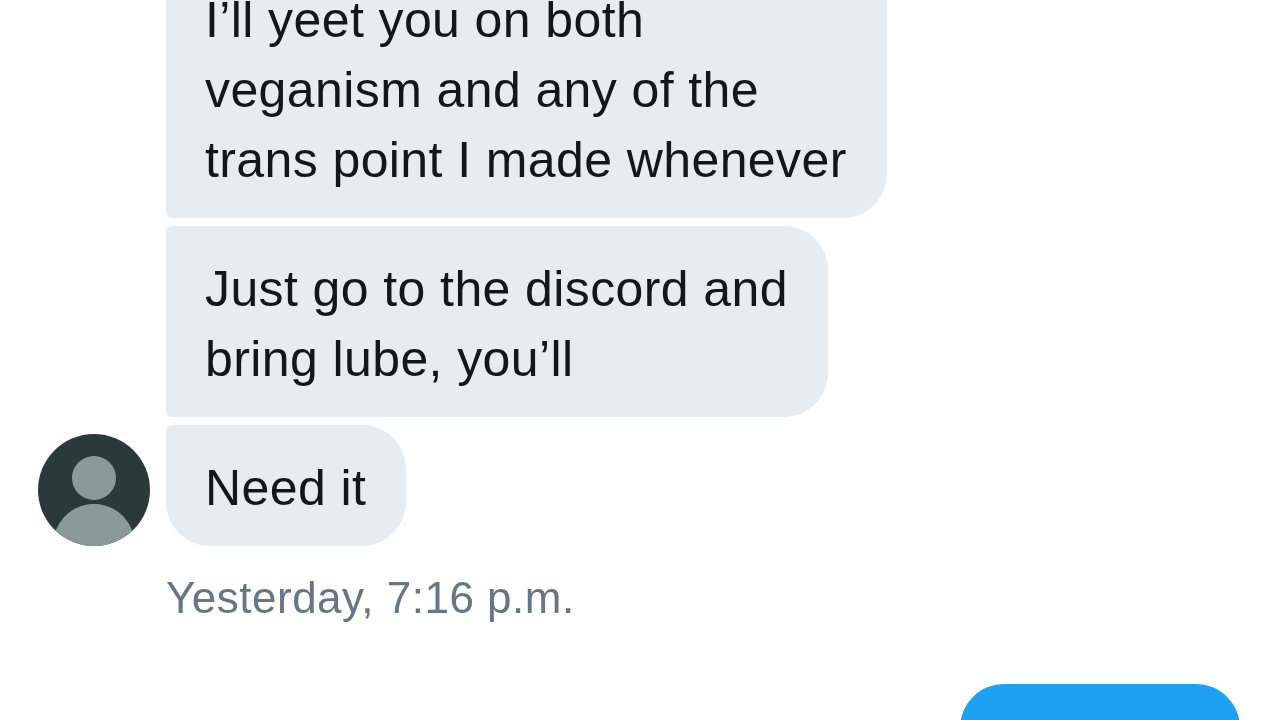 The image size is (1280, 720). Describe the element at coordinates (371, 598) in the screenshot. I see `message-timestamp: Yesterday, 7:16 p.m.` at that location.